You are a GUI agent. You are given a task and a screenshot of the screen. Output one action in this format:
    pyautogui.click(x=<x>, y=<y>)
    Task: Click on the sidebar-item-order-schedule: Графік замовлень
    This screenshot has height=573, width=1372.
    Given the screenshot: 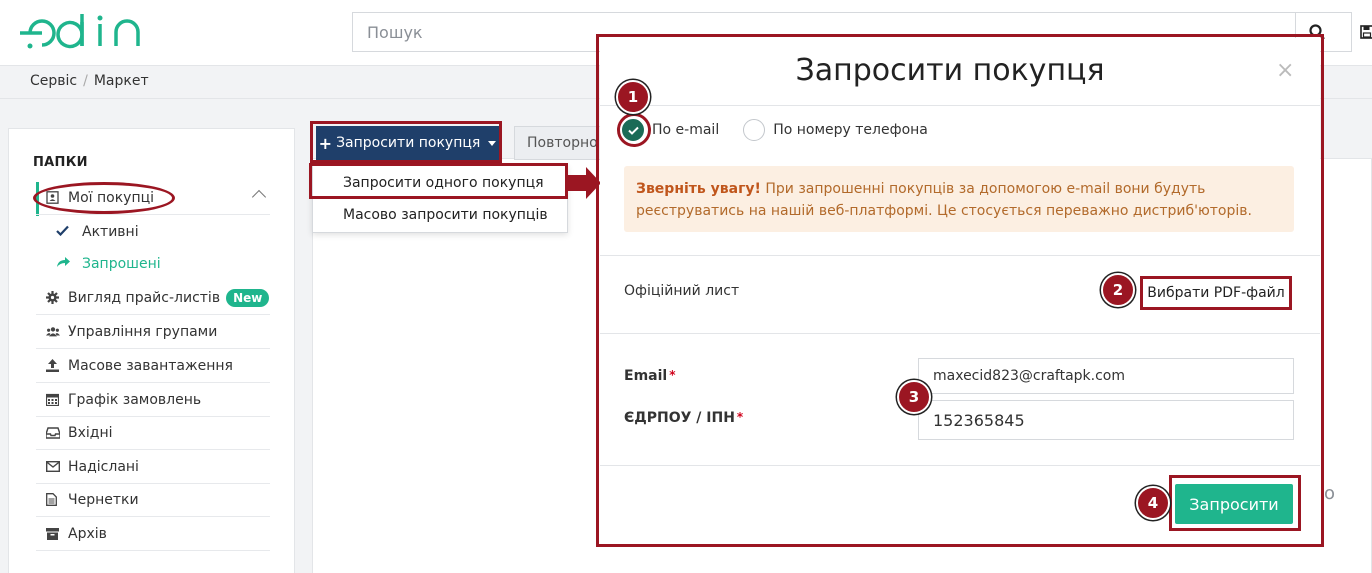 What is the action you would take?
    pyautogui.click(x=153, y=400)
    